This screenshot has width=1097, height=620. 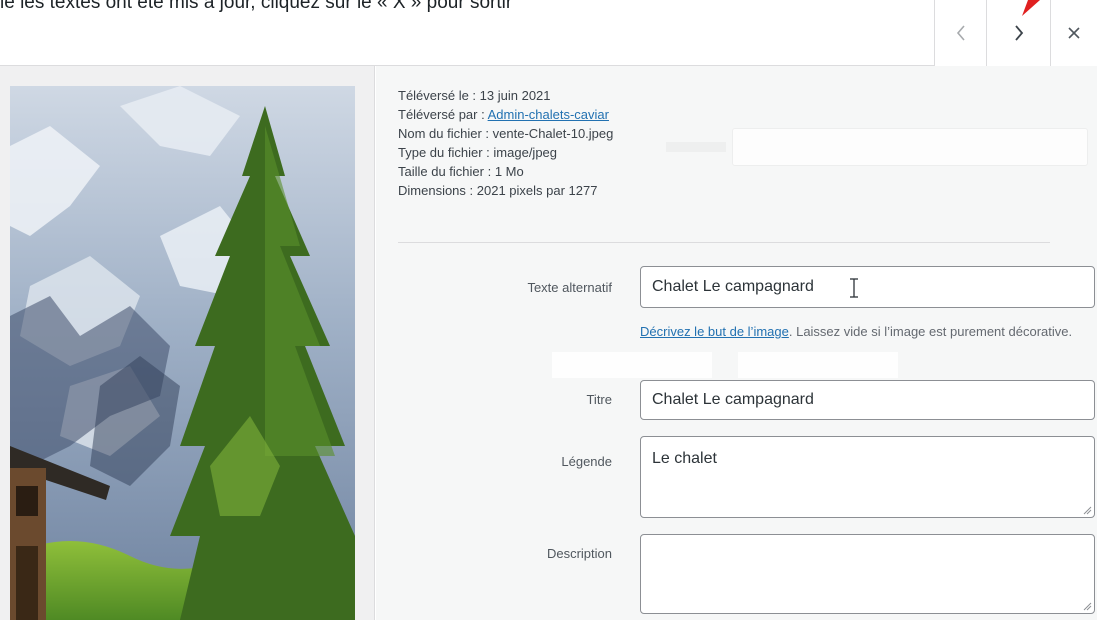 What do you see at coordinates (498, 190) in the screenshot?
I see `dimensions-row: Dimensions : 2021 pixels par 1277` at bounding box center [498, 190].